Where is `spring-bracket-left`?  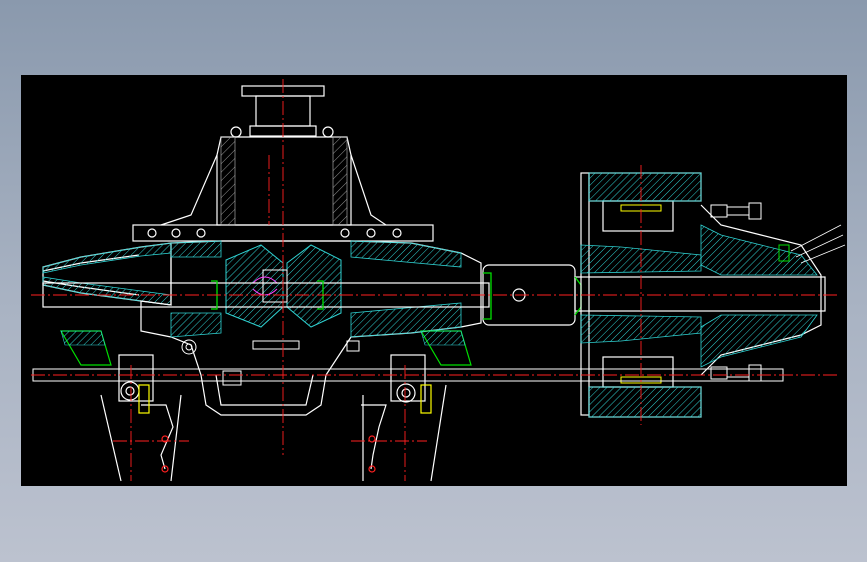 spring-bracket-left is located at coordinates (141, 418).